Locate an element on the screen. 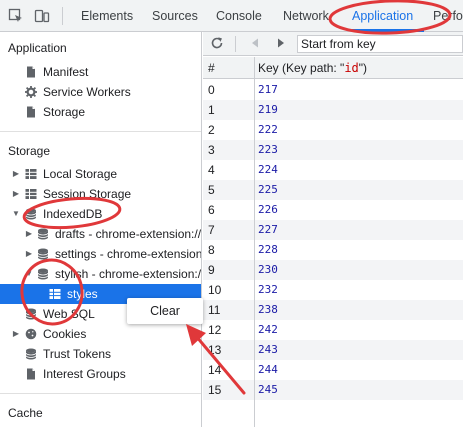  column-header-index: # is located at coordinates (211, 68).